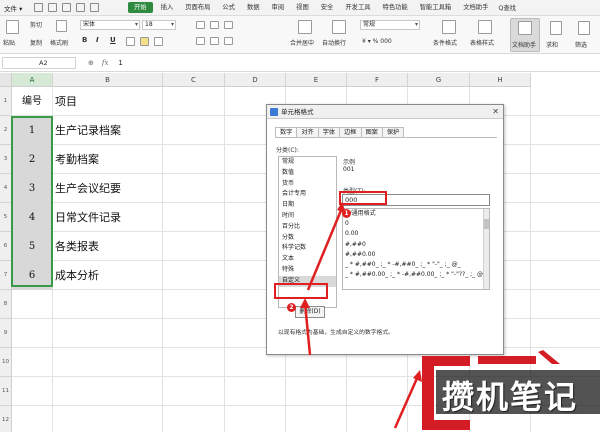 Image resolution: width=600 pixels, height=432 pixels. Describe the element at coordinates (310, 312) in the screenshot. I see `delete-button: 删除(D)` at that location.